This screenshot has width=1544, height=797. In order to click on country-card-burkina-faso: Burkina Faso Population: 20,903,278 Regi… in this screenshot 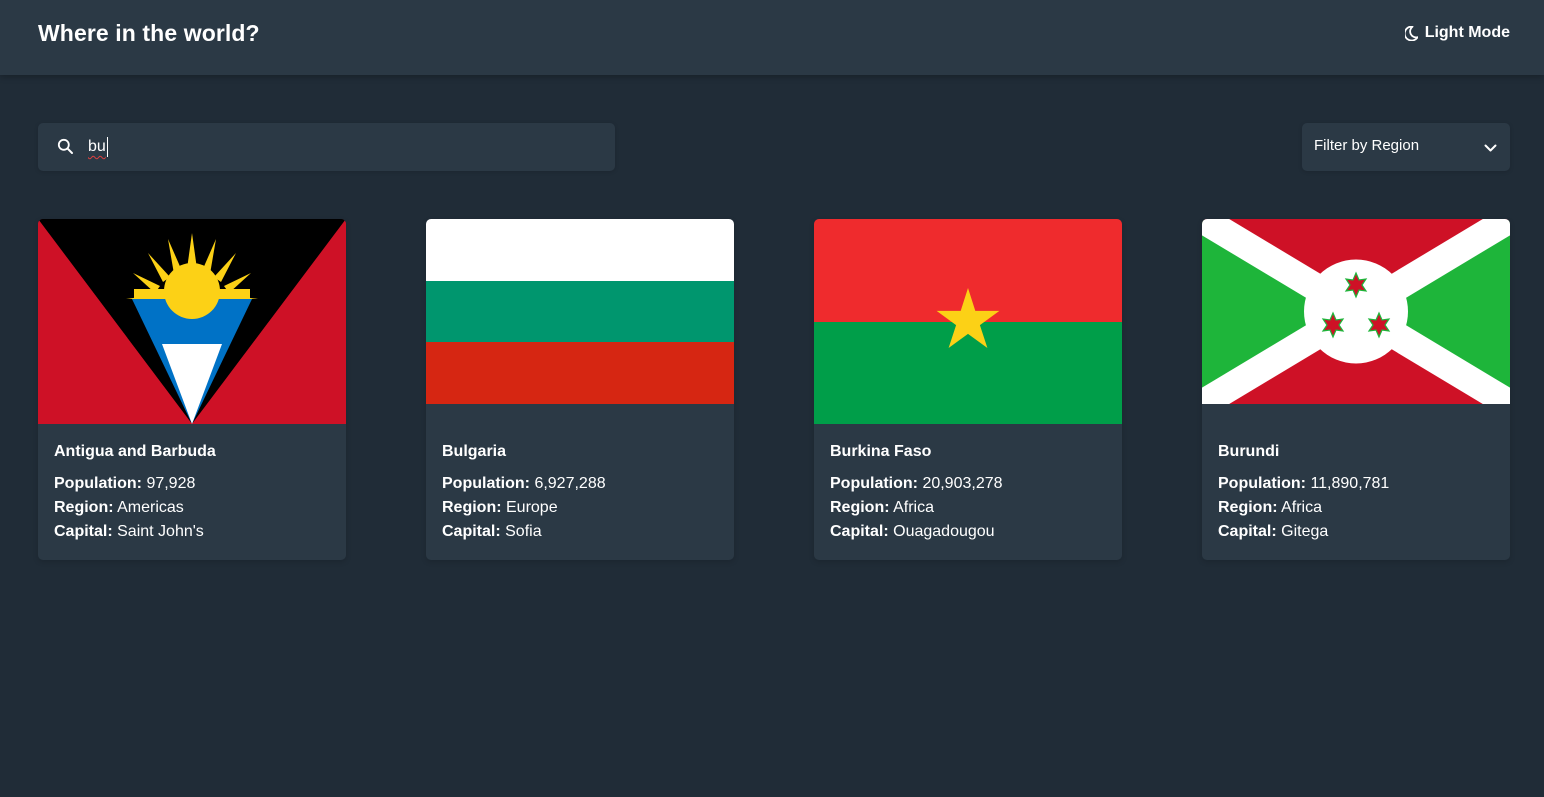, I will do `click(968, 389)`.